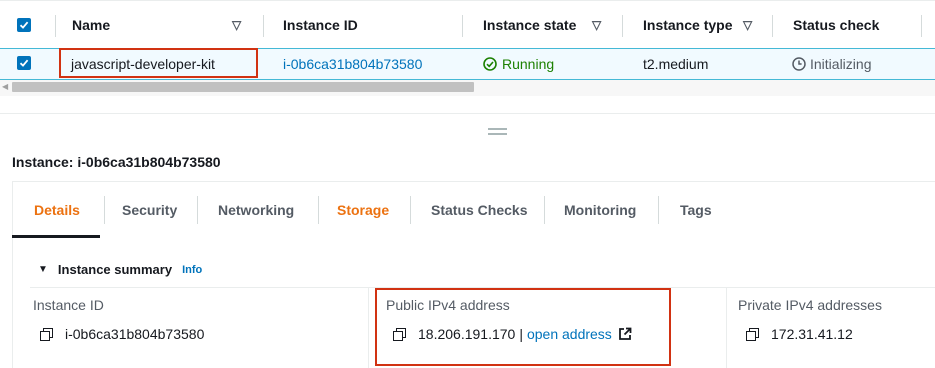 Image resolution: width=935 pixels, height=368 pixels. What do you see at coordinates (352, 64) in the screenshot?
I see `row-instance-id-link: i-0b6ca31b804b73580` at bounding box center [352, 64].